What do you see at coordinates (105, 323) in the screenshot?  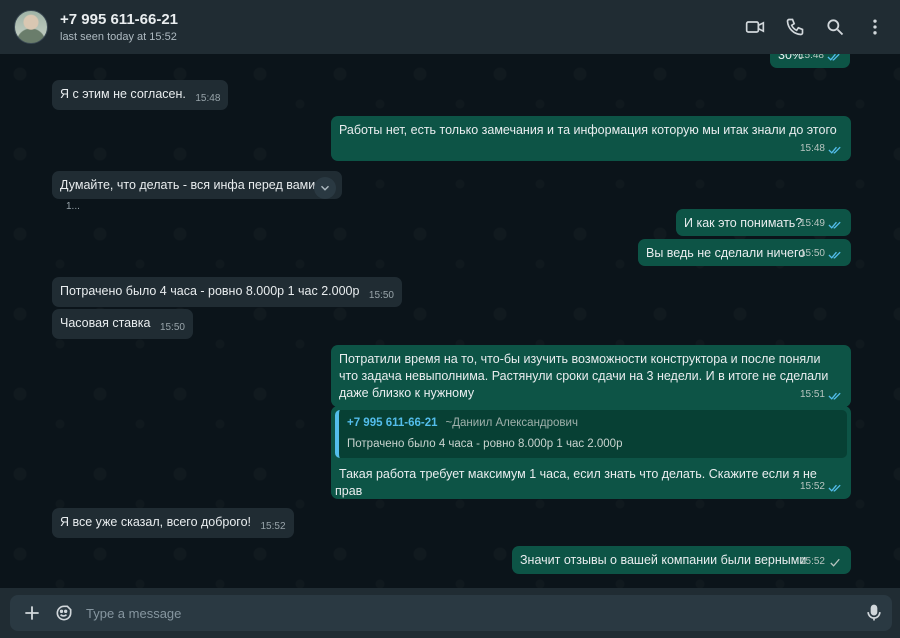 I see `message-text: Часовая ставка` at bounding box center [105, 323].